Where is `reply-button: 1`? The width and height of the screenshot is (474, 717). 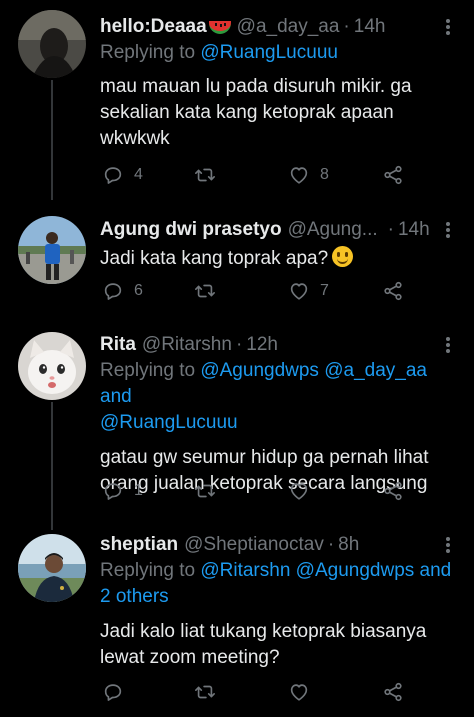 reply-button: 1 is located at coordinates (122, 491).